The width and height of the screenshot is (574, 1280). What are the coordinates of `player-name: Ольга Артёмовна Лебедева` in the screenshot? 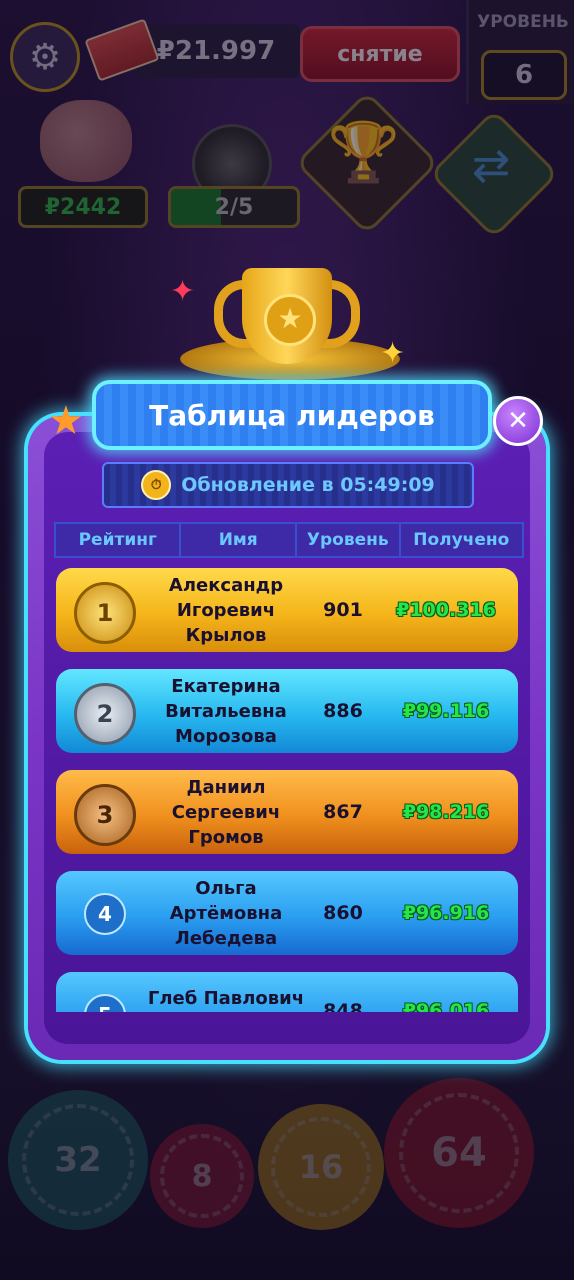 It's located at (226, 913).